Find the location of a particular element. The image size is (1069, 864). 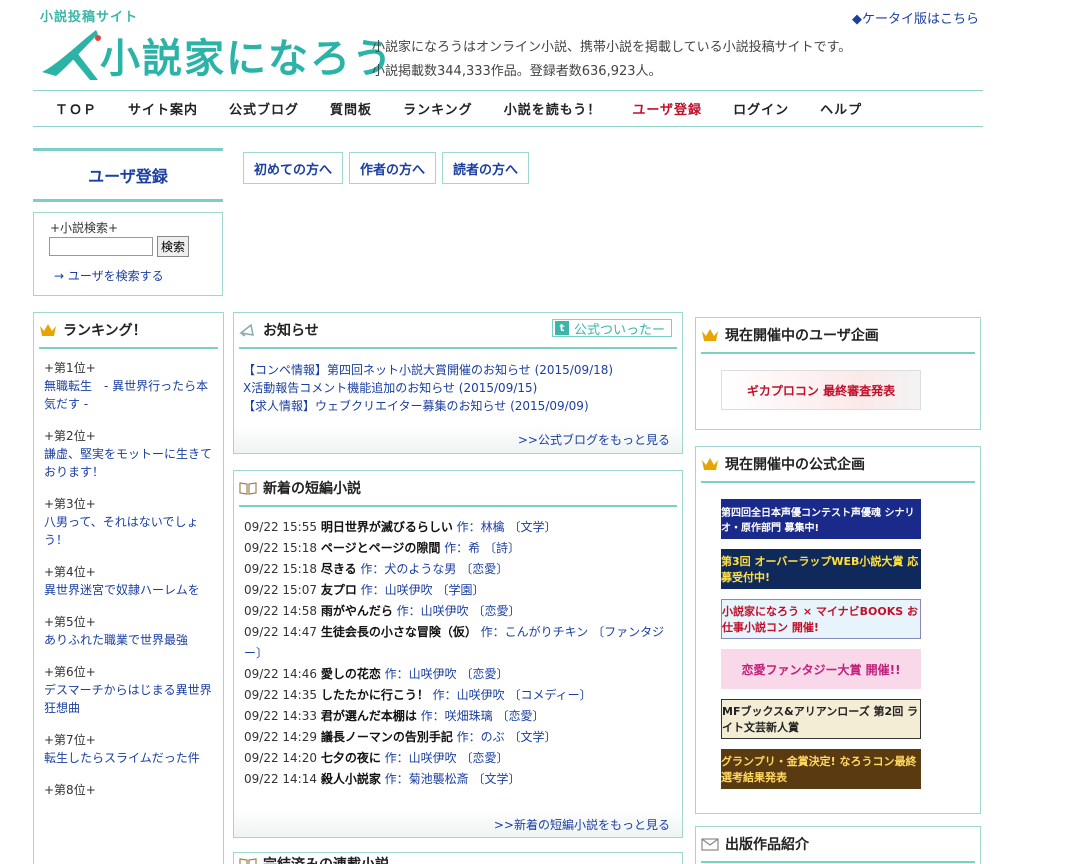

rank-position: +第1位+ is located at coordinates (70, 368).